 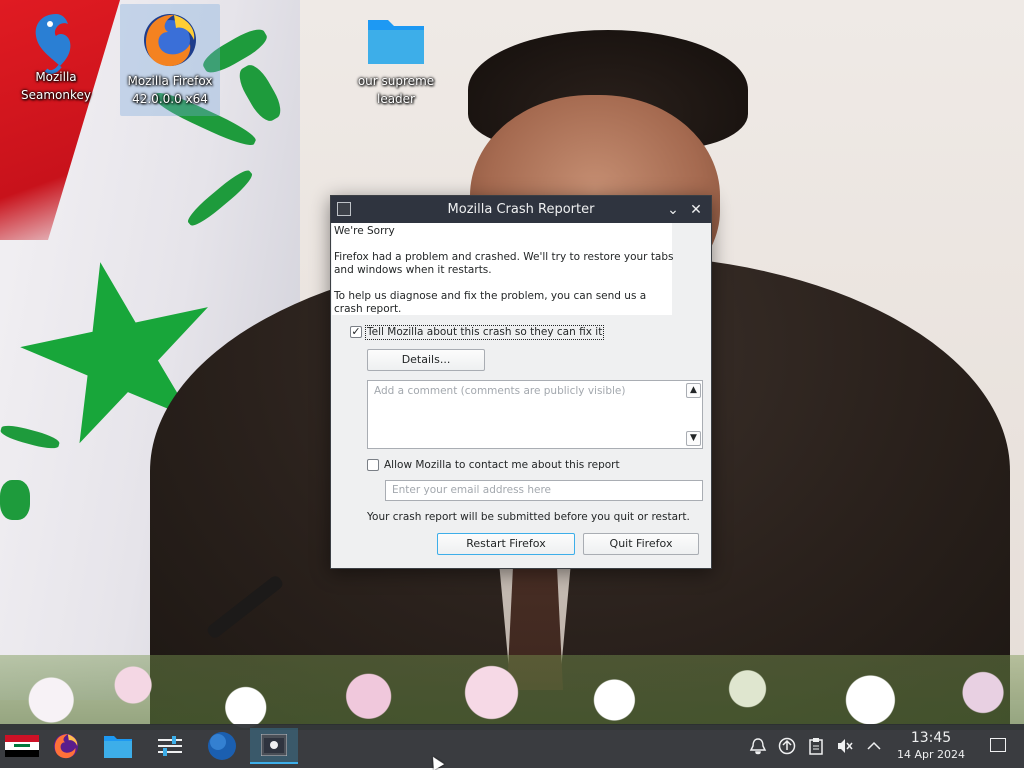 I want to click on scroll-up-icon: ▲, so click(x=693, y=390).